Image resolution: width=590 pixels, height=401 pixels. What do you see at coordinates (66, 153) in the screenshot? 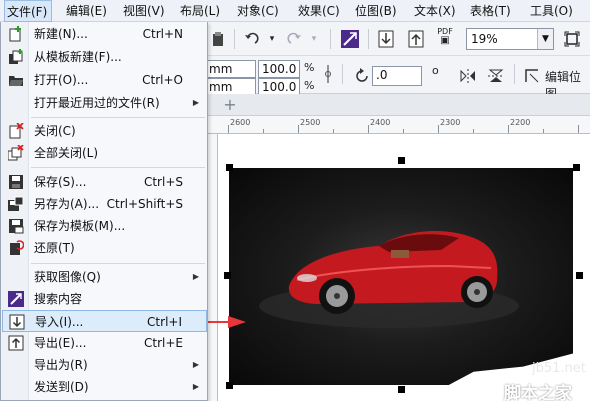
I see `menu-item-label: 全部关闭(L)` at bounding box center [66, 153].